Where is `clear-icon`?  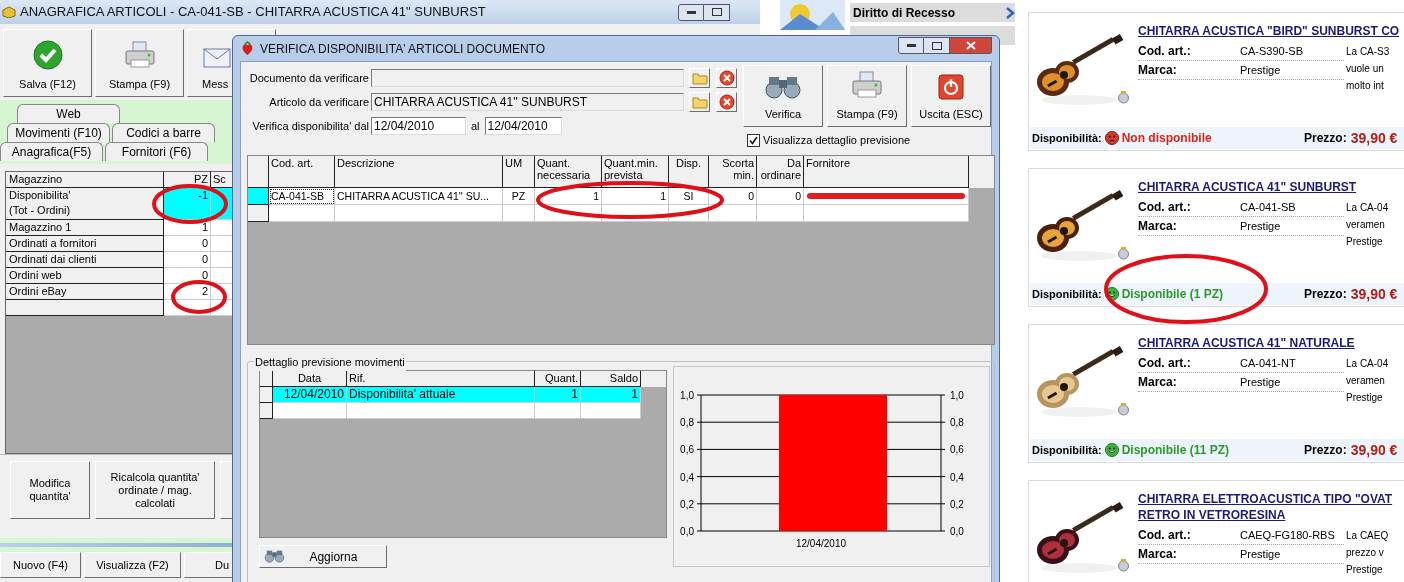
clear-icon is located at coordinates (726, 102).